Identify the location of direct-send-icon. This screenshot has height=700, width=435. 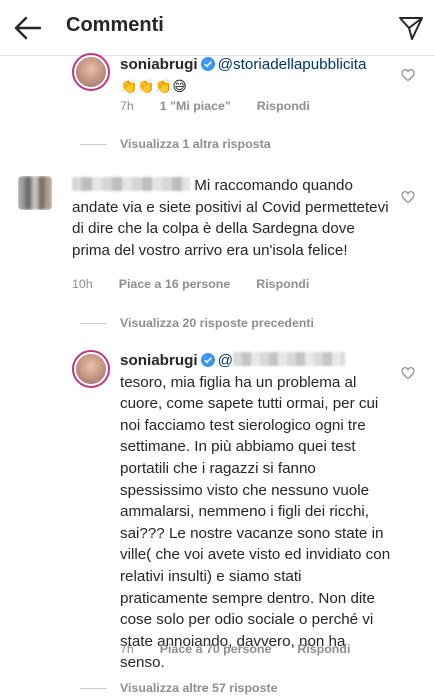
(411, 28).